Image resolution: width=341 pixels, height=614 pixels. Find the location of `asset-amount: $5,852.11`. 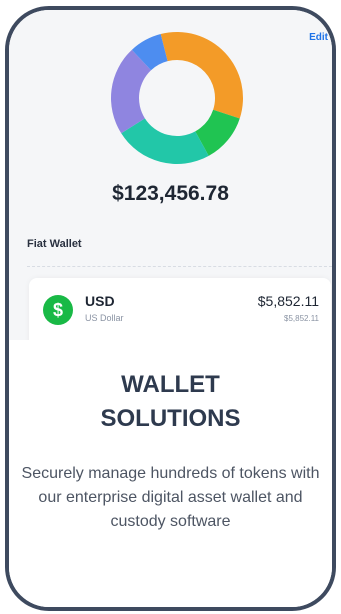

asset-amount: $5,852.11 is located at coordinates (288, 301).